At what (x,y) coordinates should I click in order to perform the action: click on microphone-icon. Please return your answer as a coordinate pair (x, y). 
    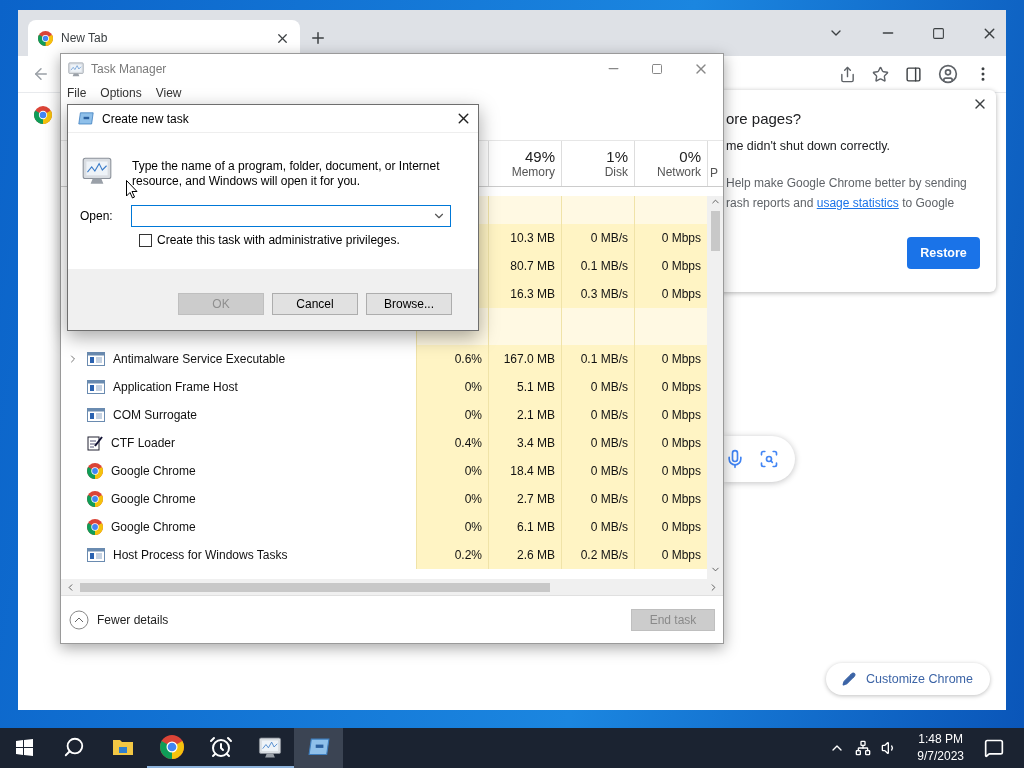
    Looking at the image, I should click on (735, 459).